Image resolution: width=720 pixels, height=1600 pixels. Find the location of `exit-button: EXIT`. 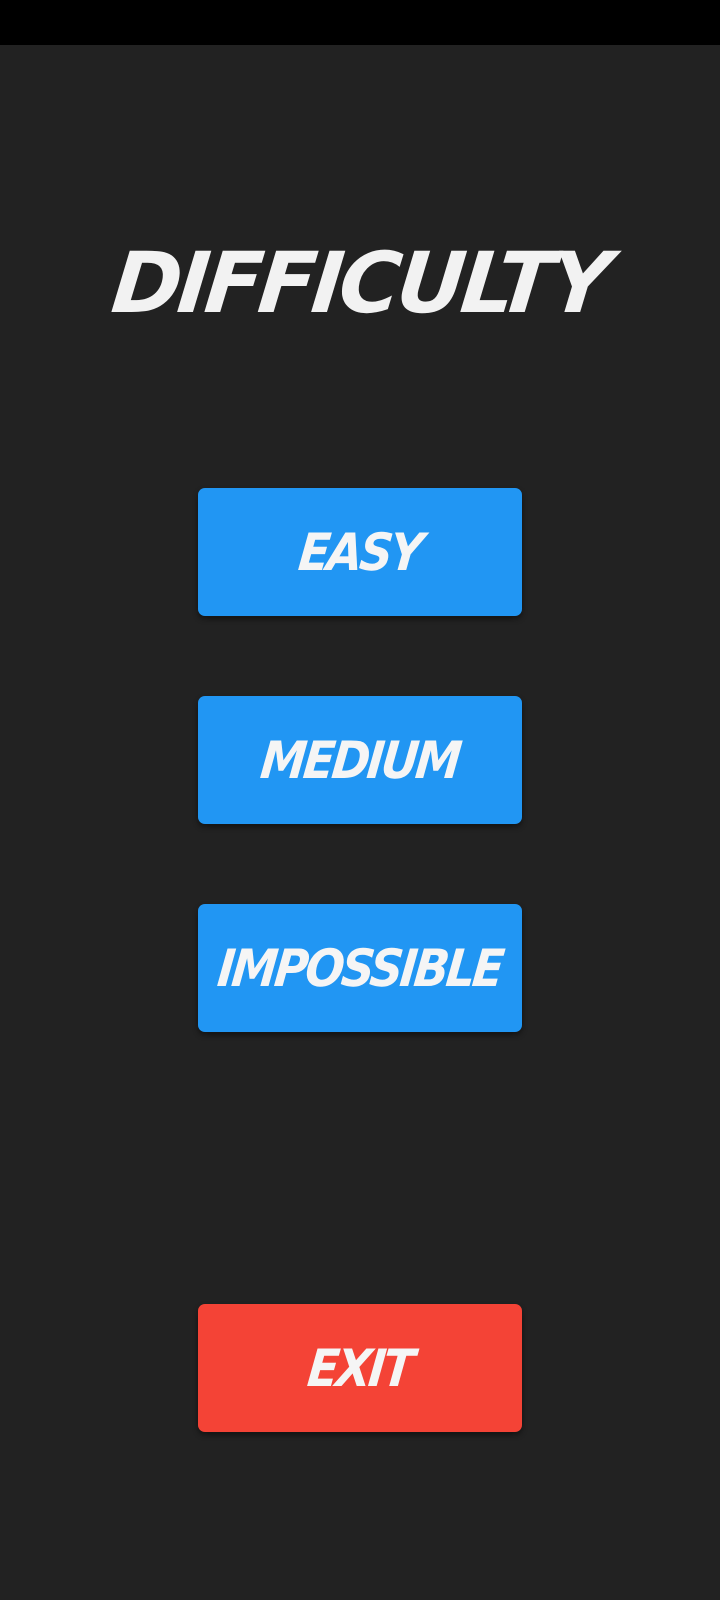

exit-button: EXIT is located at coordinates (360, 1368).